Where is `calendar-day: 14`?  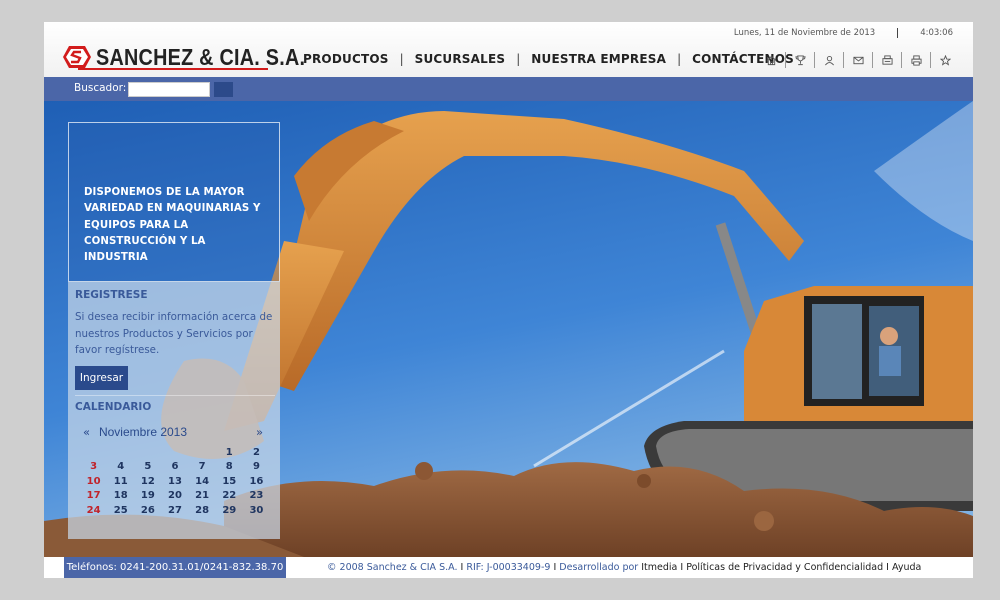
calendar-day: 14 is located at coordinates (202, 481).